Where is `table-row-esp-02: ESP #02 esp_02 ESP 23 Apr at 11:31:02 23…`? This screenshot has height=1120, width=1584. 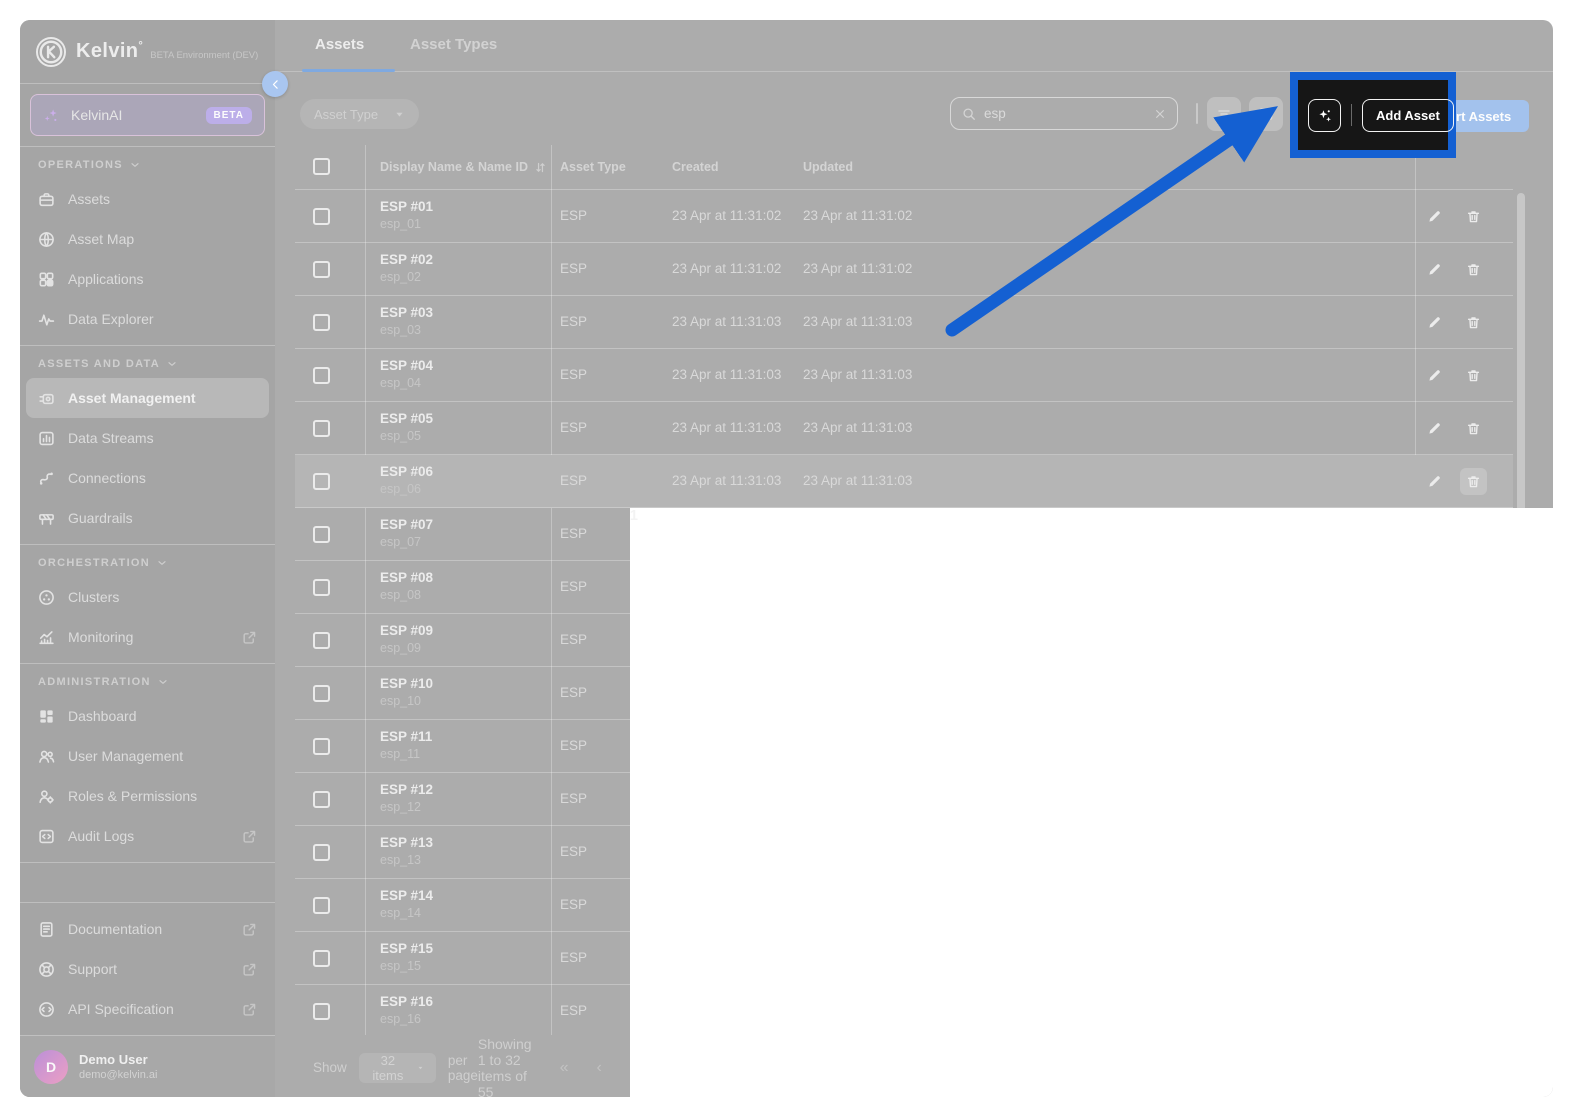 table-row-esp-02: ESP #02 esp_02 ESP 23 Apr at 11:31:02 23… is located at coordinates (904, 269).